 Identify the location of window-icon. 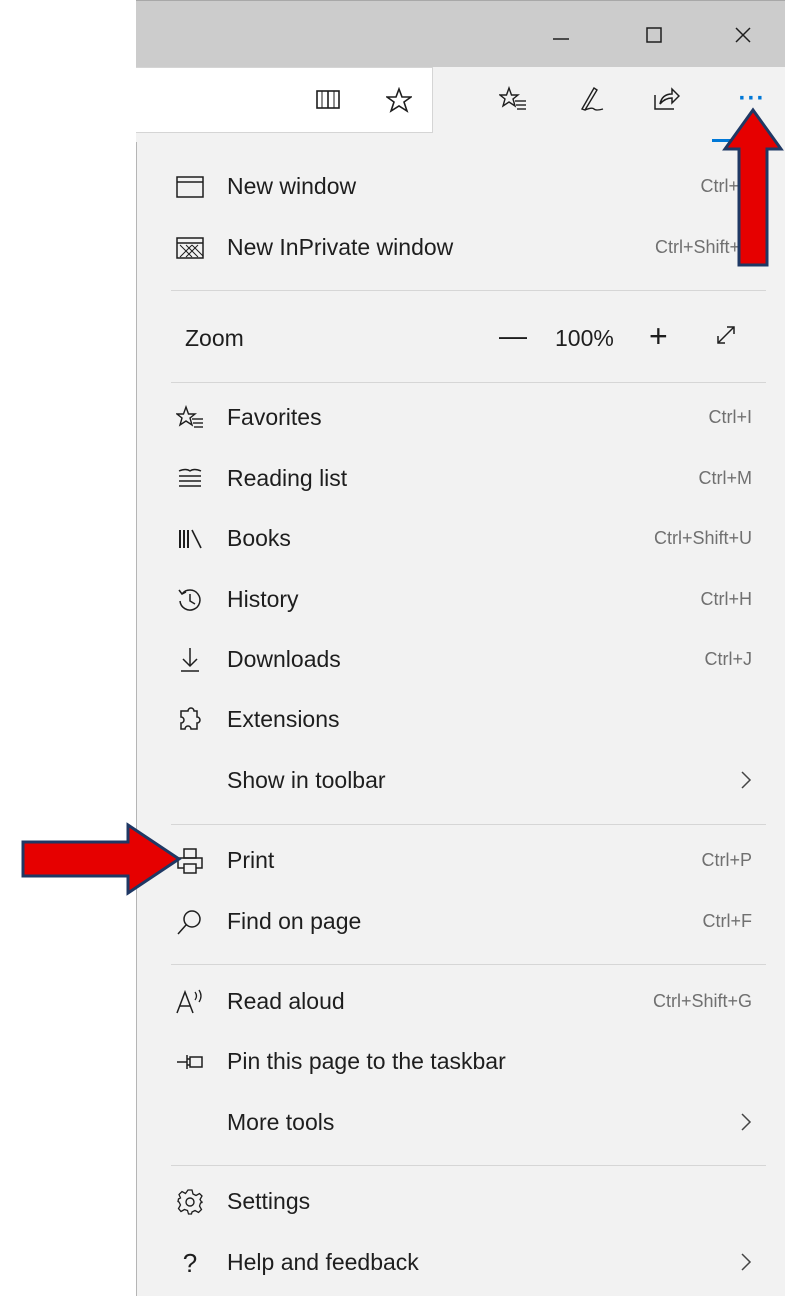
(190, 187).